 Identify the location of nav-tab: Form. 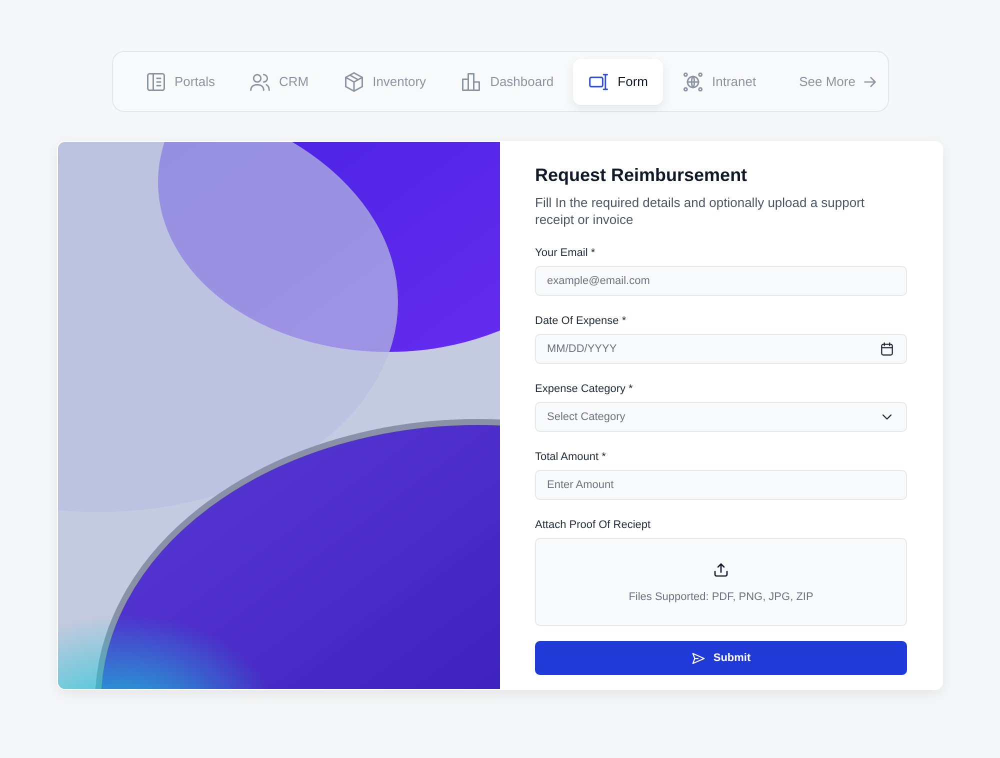
(618, 81).